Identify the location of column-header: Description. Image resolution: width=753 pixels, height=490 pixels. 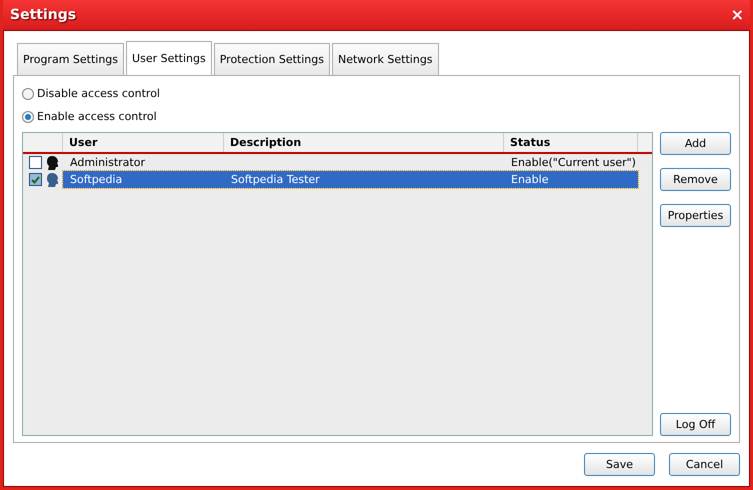
(364, 142).